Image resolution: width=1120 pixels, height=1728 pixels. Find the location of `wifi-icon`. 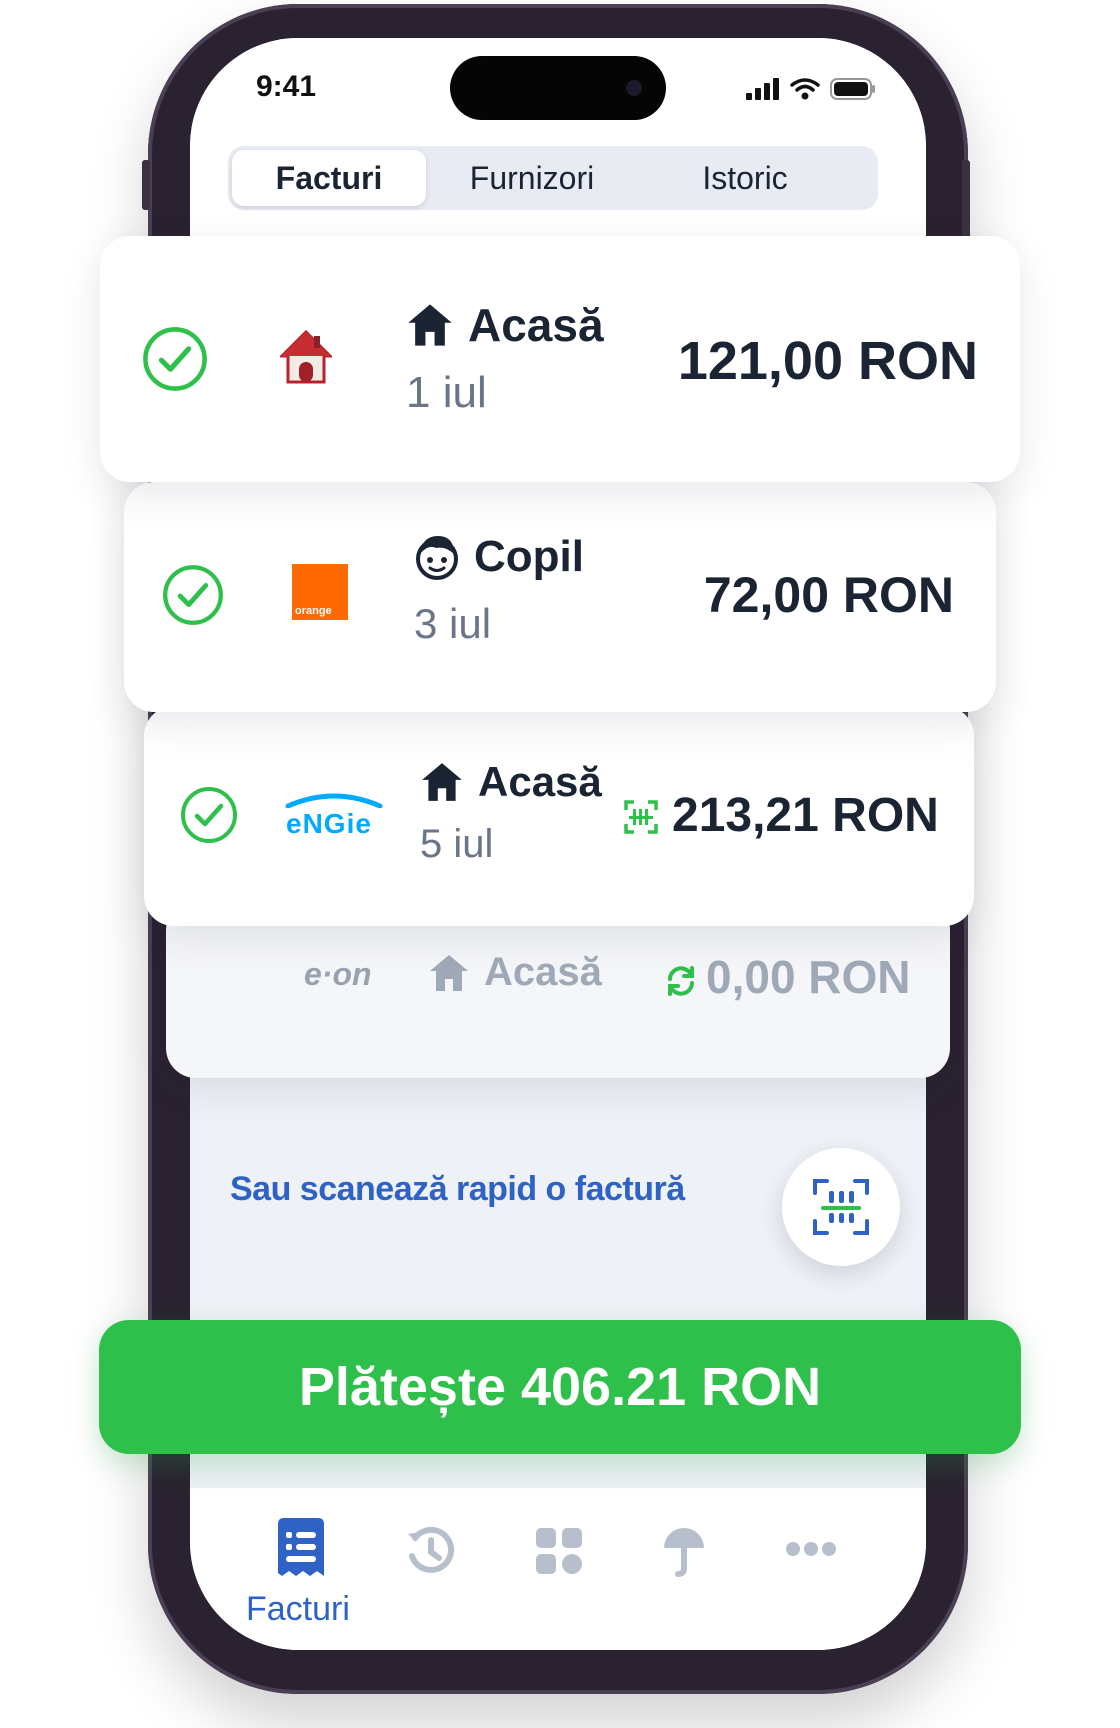

wifi-icon is located at coordinates (805, 89).